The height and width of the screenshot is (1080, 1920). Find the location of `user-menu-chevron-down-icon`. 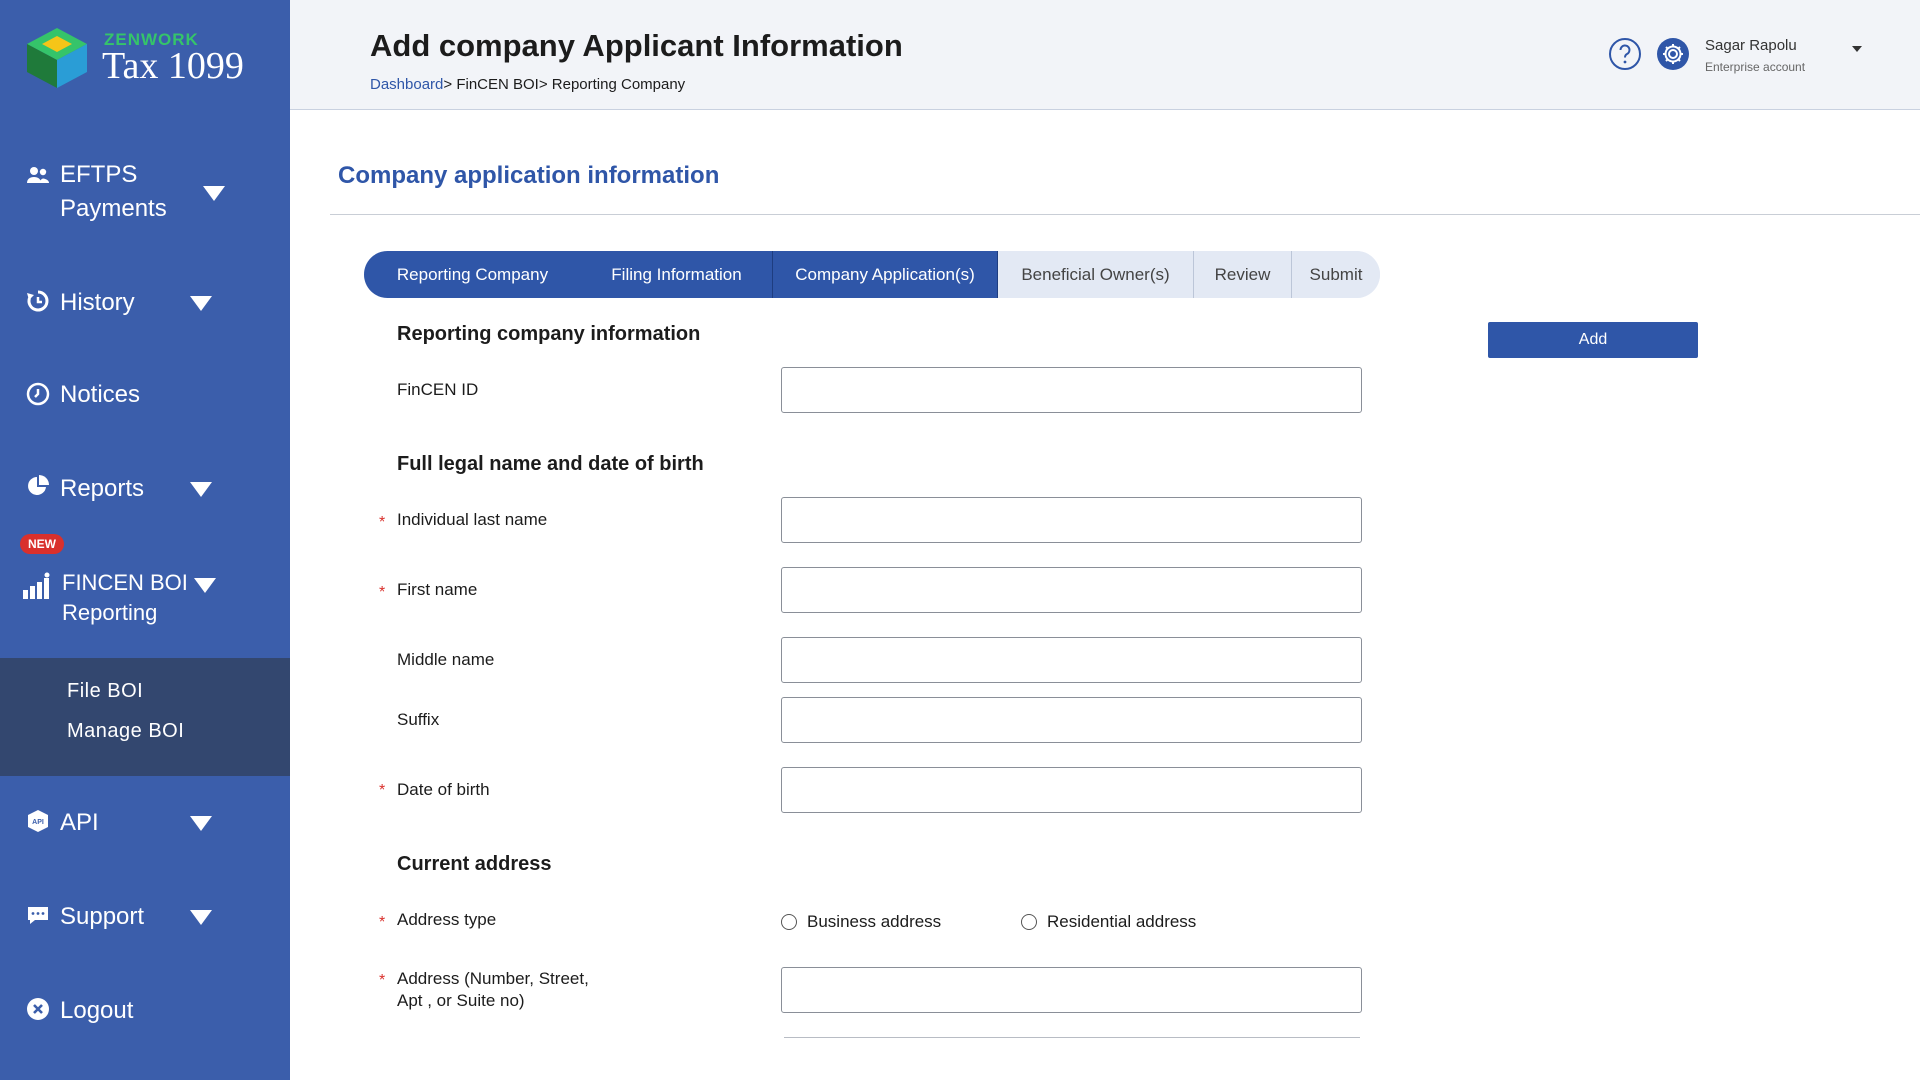

user-menu-chevron-down-icon is located at coordinates (1857, 49).